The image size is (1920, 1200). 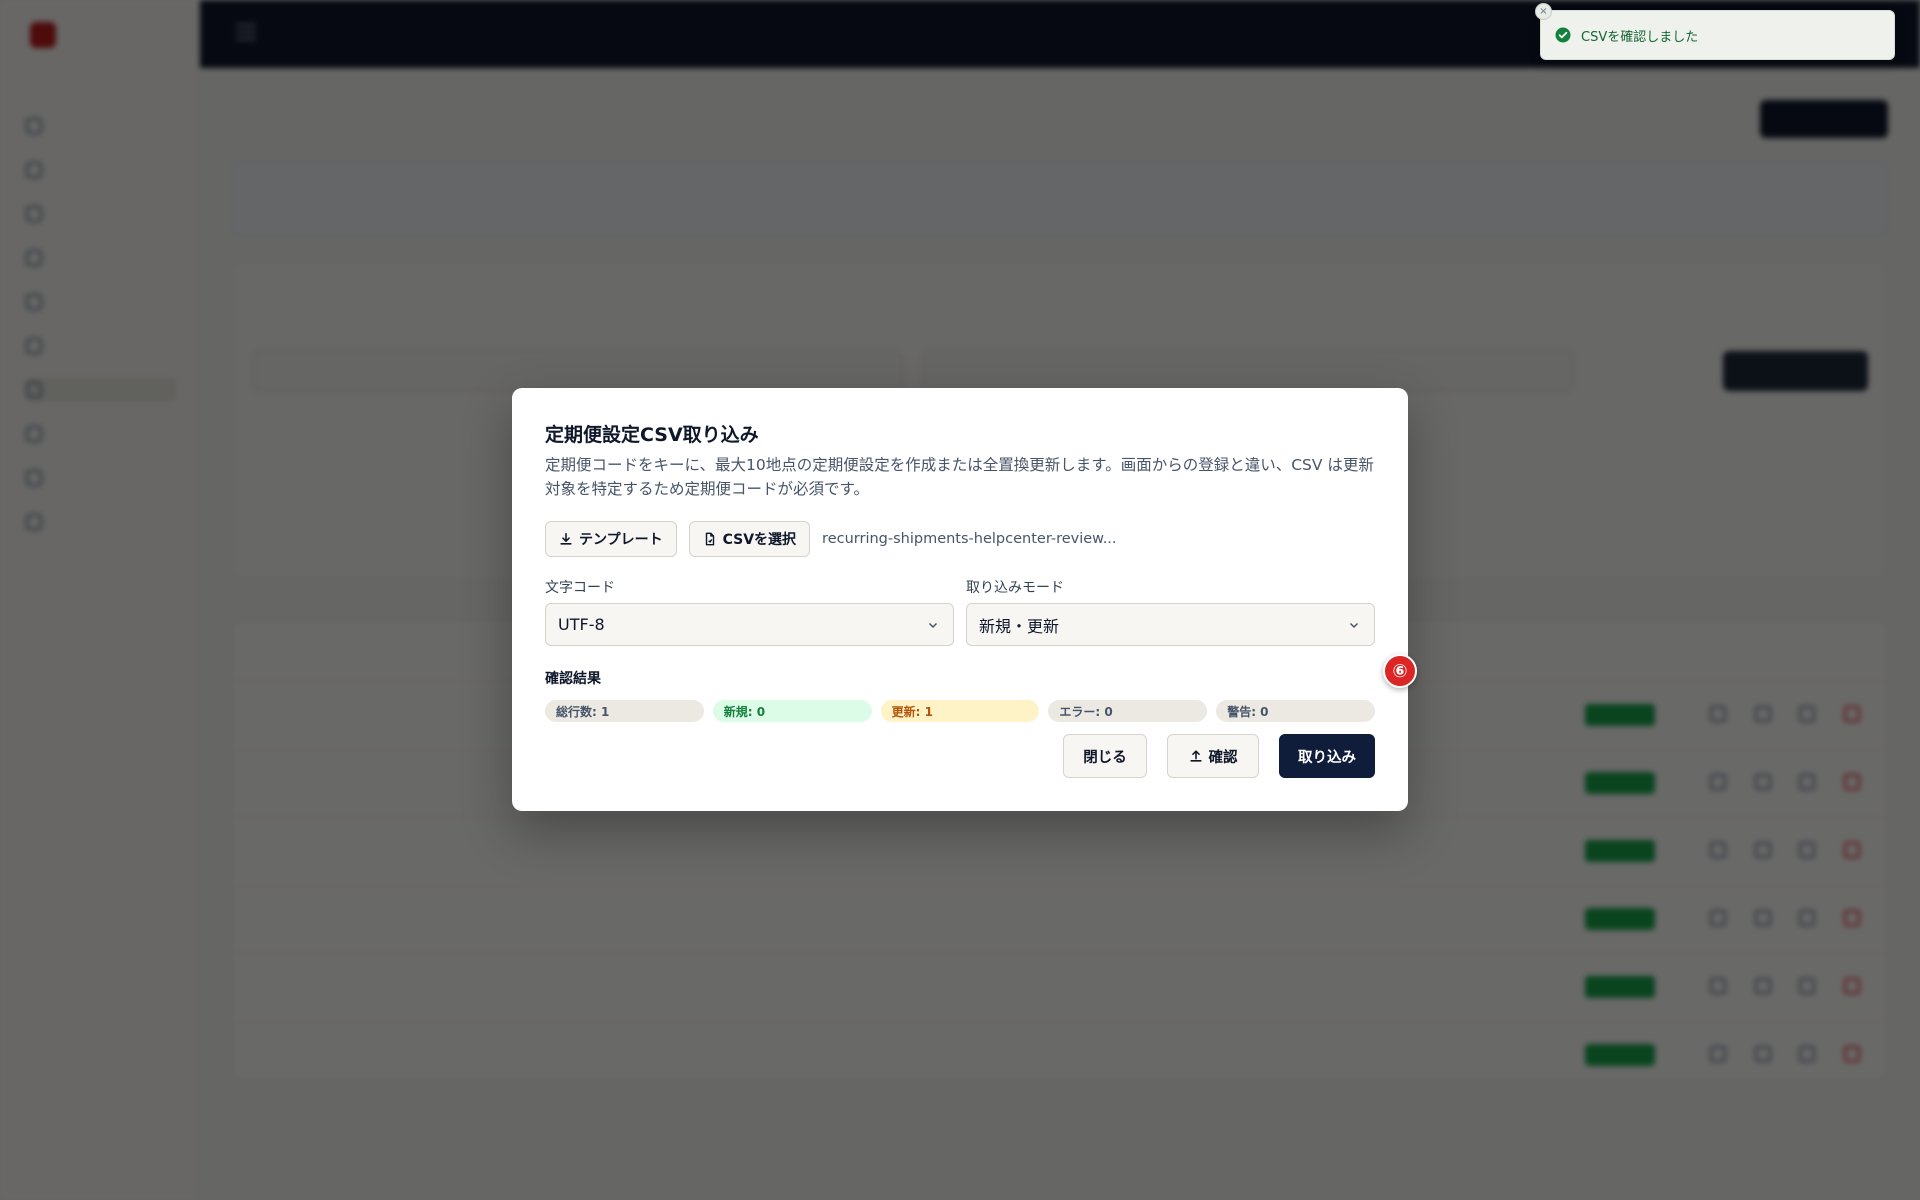 I want to click on options-row: 文字コード UTF-8 取り込みモード 新規・更新, so click(x=960, y=611).